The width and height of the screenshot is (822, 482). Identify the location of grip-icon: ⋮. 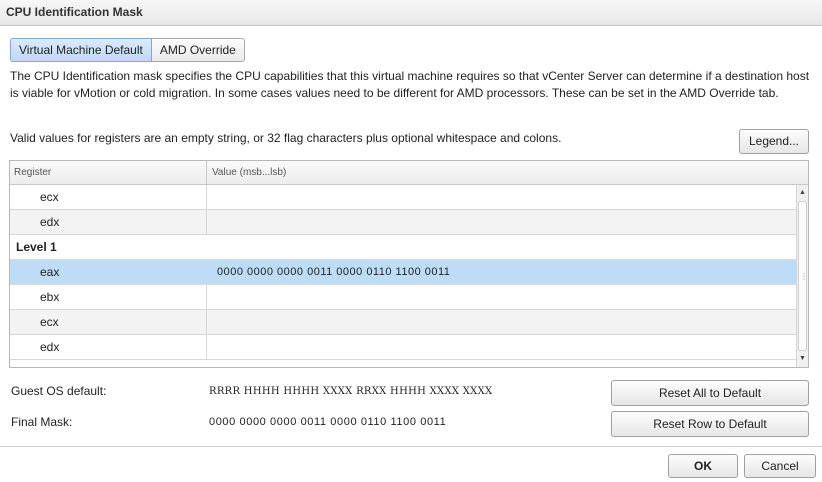
(804, 276).